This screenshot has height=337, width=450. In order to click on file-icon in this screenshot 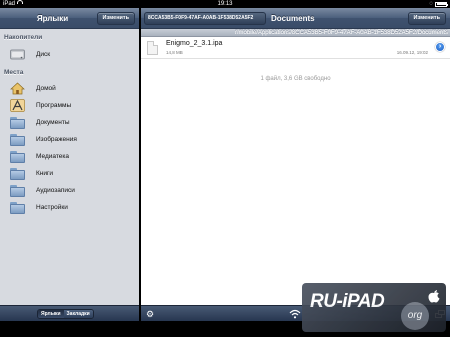, I will do `click(152, 48)`.